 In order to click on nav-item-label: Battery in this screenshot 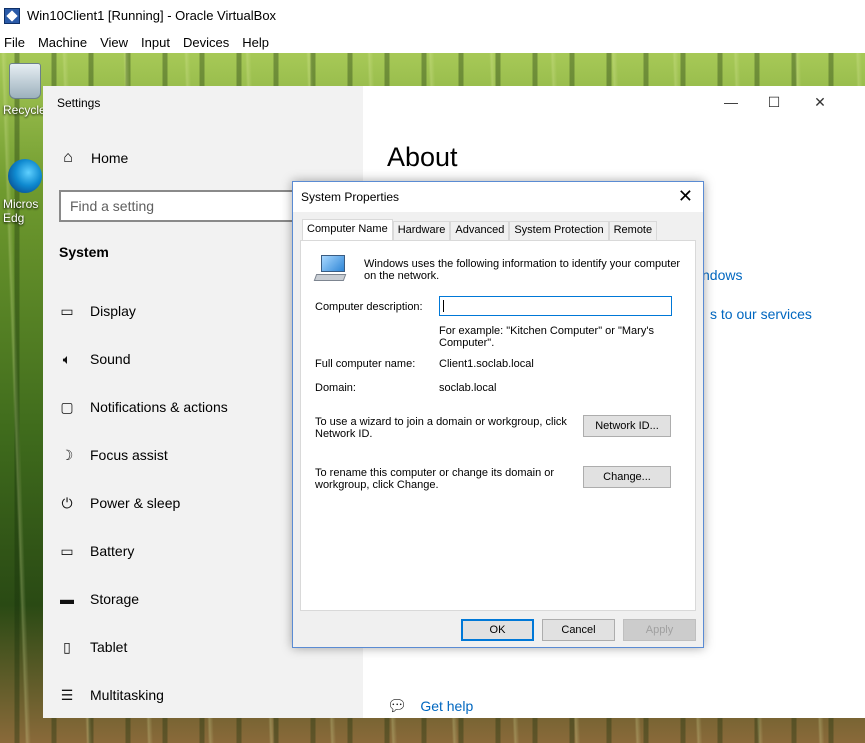, I will do `click(112, 551)`.